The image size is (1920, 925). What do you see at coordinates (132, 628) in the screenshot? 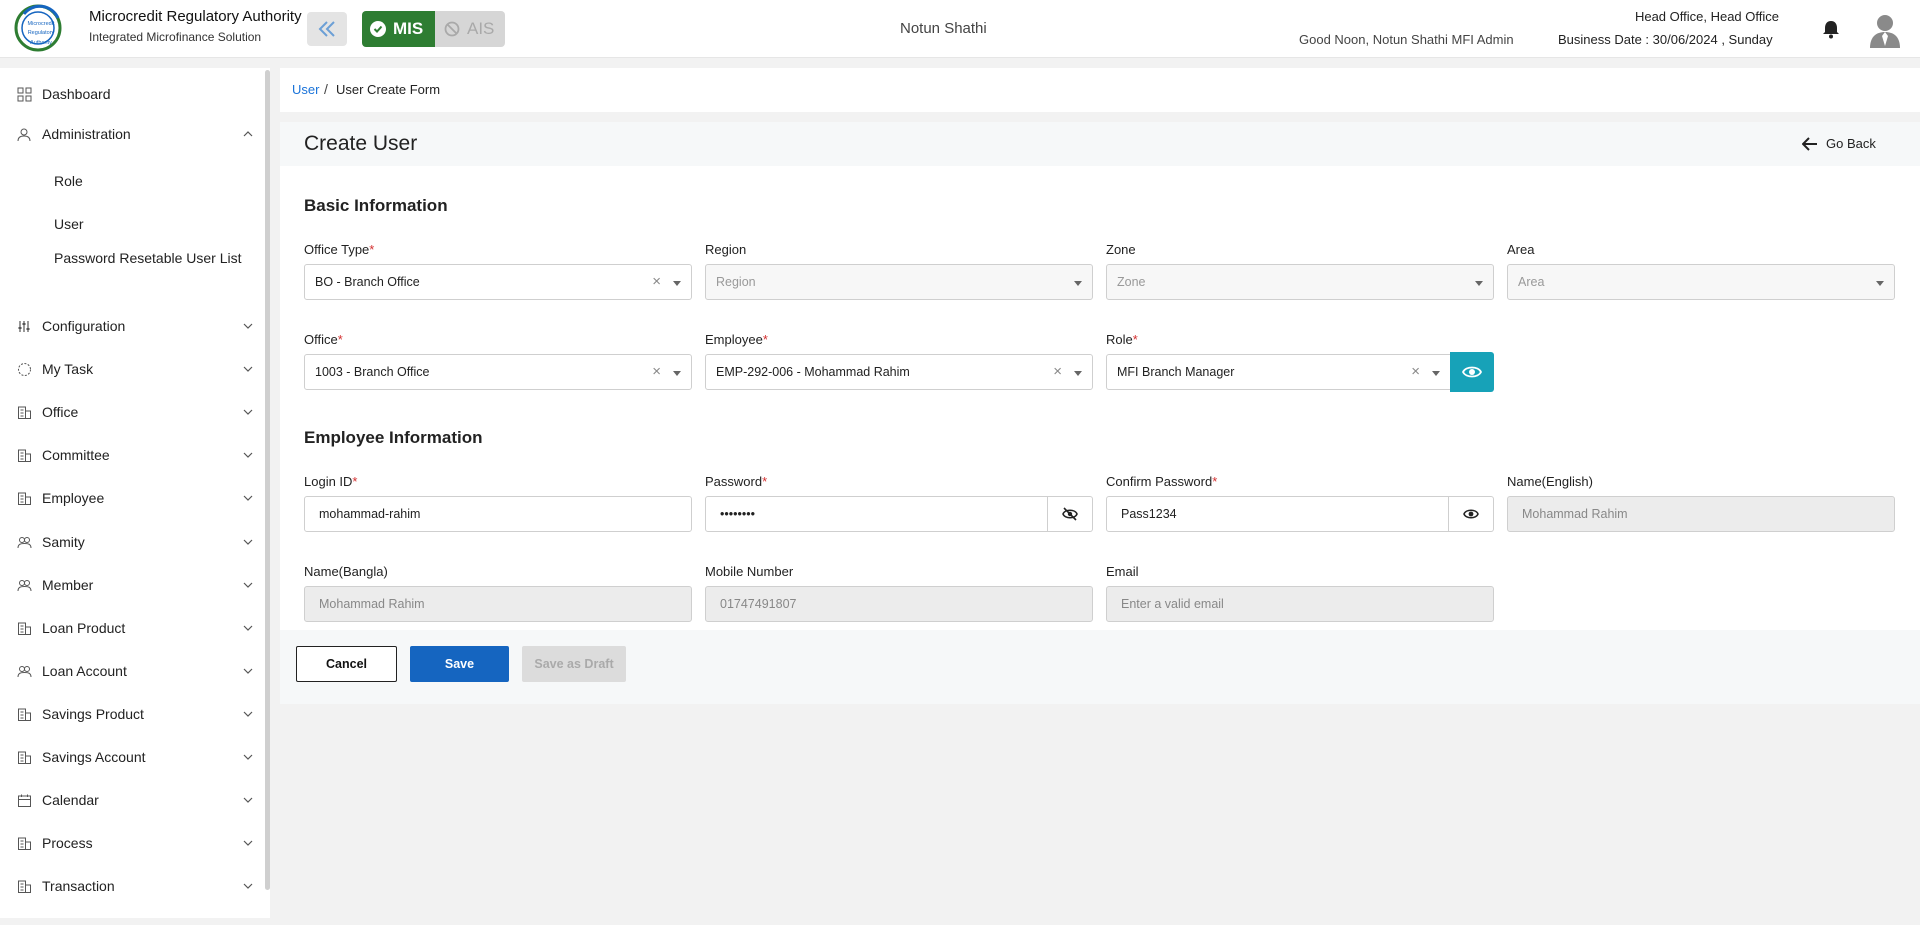
I see `sidebar-item-loan-product: Loan Product` at bounding box center [132, 628].